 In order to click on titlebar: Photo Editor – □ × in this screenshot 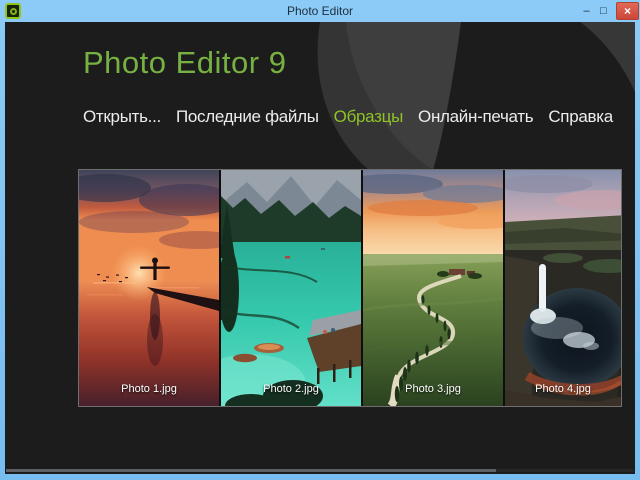, I will do `click(320, 11)`.